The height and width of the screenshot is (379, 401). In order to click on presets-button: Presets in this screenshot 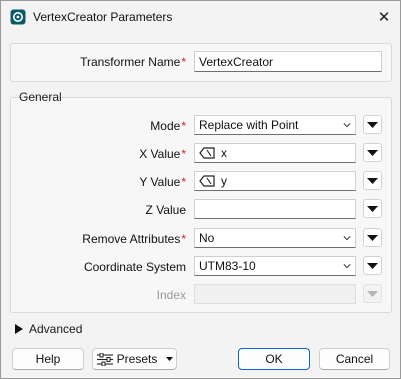, I will do `click(134, 359)`.